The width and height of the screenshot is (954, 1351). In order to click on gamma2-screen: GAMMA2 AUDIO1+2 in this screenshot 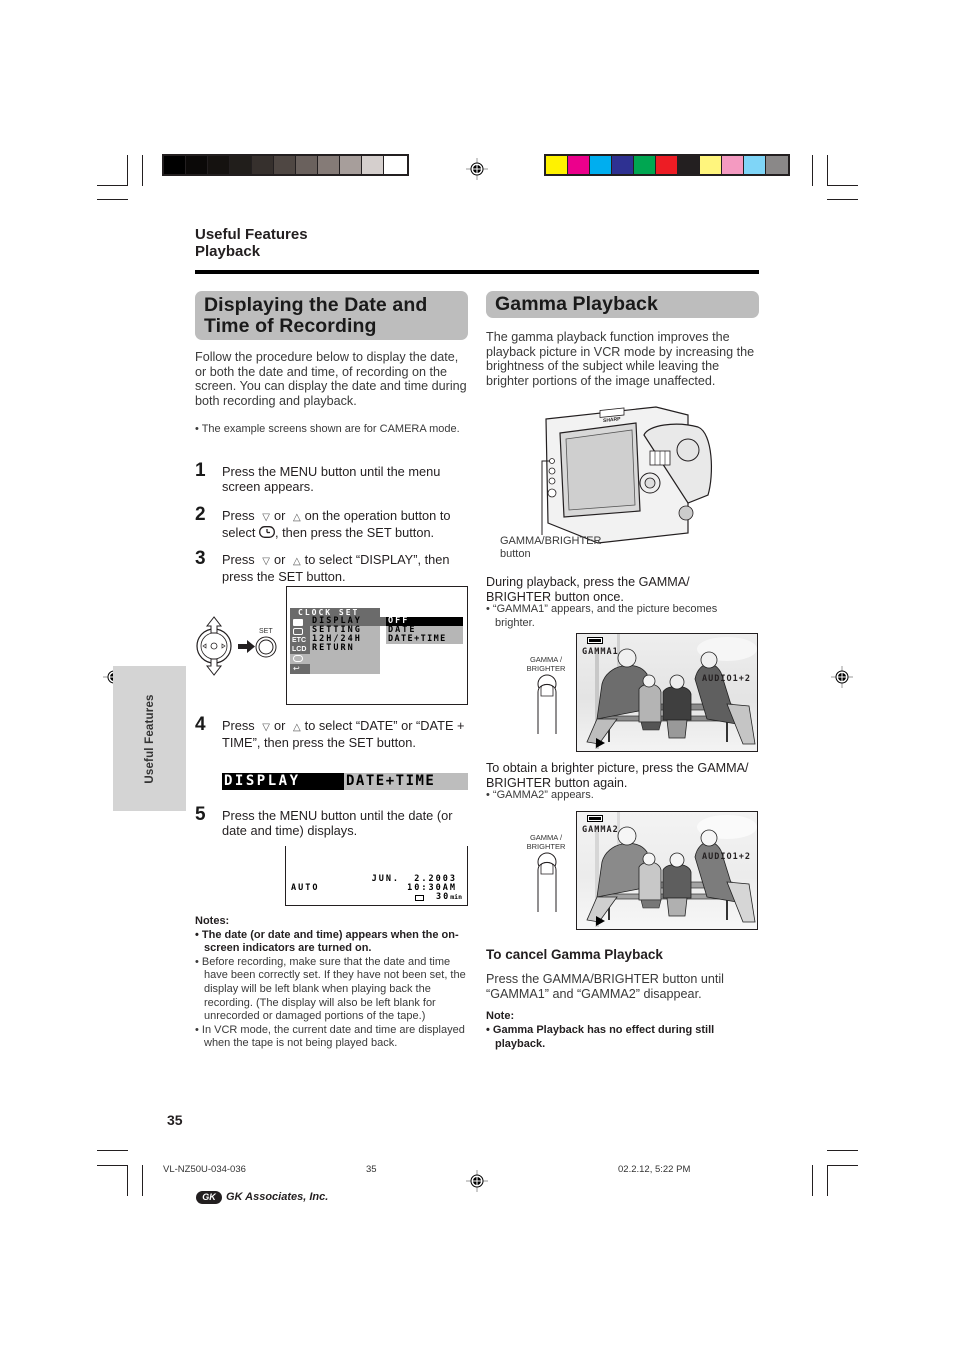, I will do `click(667, 870)`.